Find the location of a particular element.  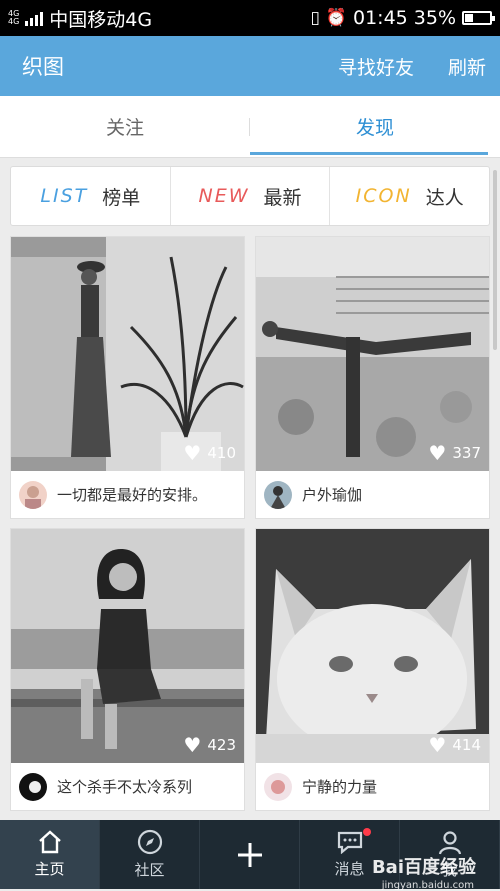

category-label: 最新 is located at coordinates (282, 197).